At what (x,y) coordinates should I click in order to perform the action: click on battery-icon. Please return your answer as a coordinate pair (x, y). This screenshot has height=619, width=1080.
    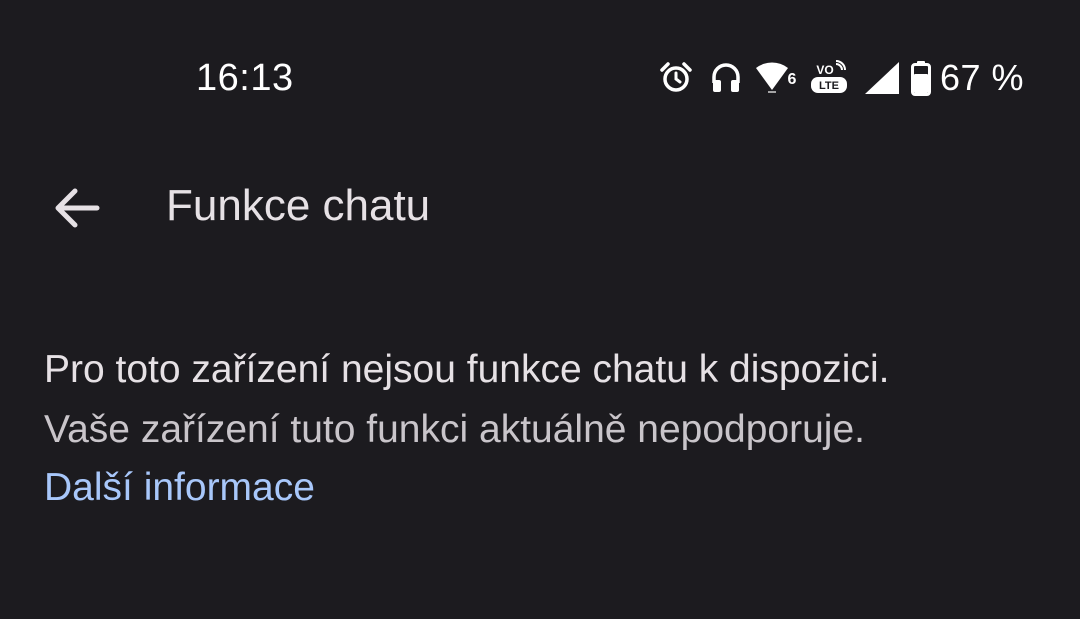
    Looking at the image, I should click on (921, 78).